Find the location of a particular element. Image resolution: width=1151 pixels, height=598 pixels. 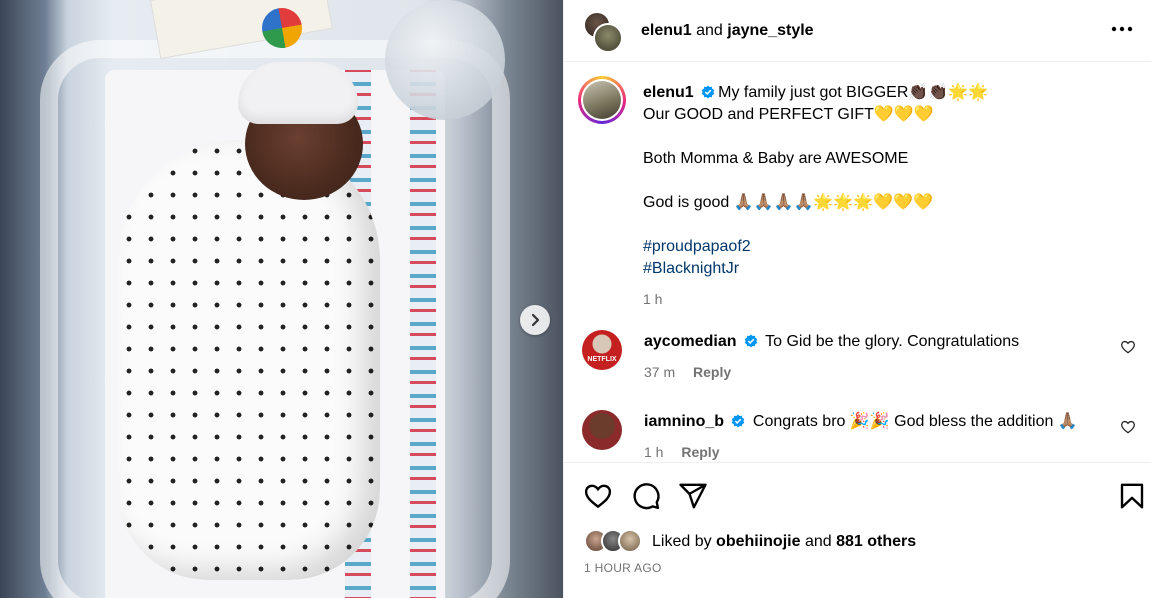

caption-timestamp: 1 h is located at coordinates (883, 299).